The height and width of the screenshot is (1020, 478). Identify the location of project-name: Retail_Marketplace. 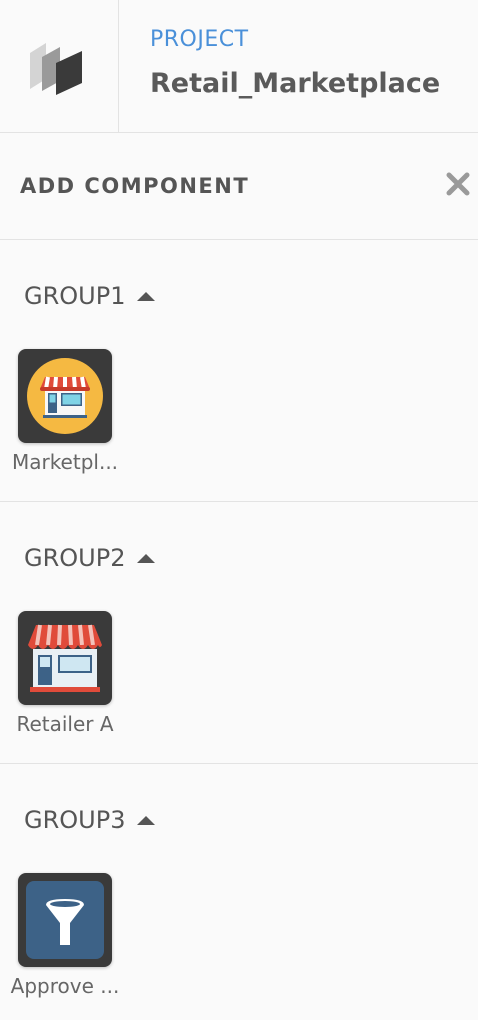
(295, 83).